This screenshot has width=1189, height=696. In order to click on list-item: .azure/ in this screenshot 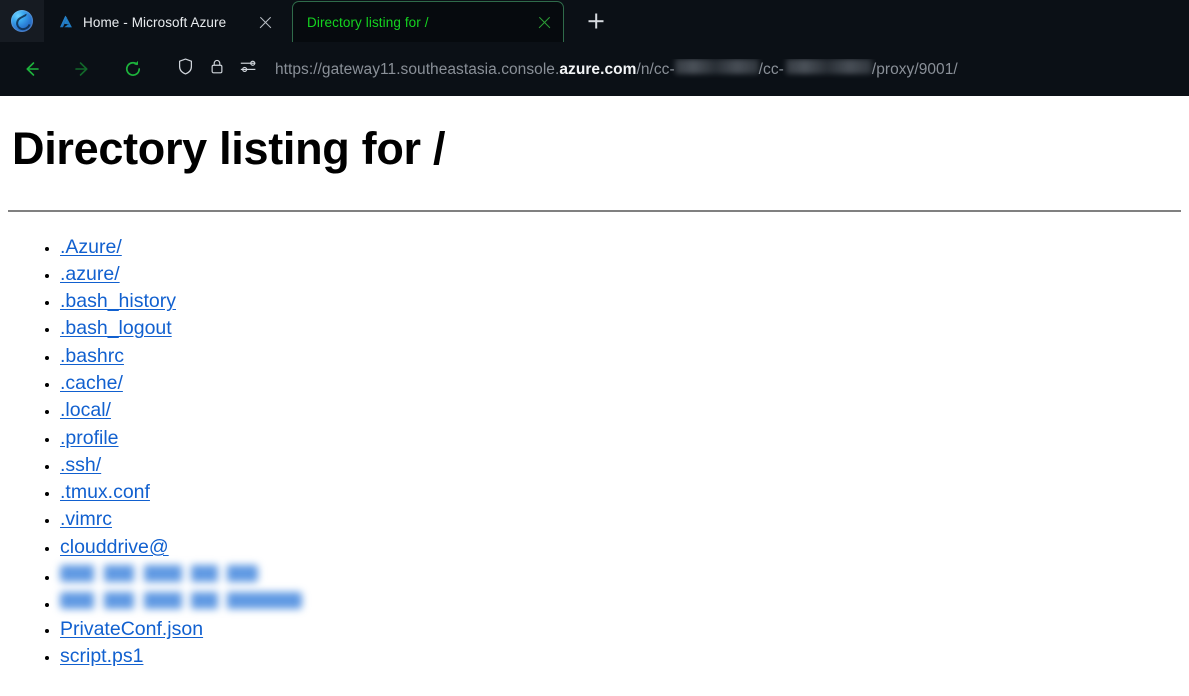, I will do `click(620, 274)`.